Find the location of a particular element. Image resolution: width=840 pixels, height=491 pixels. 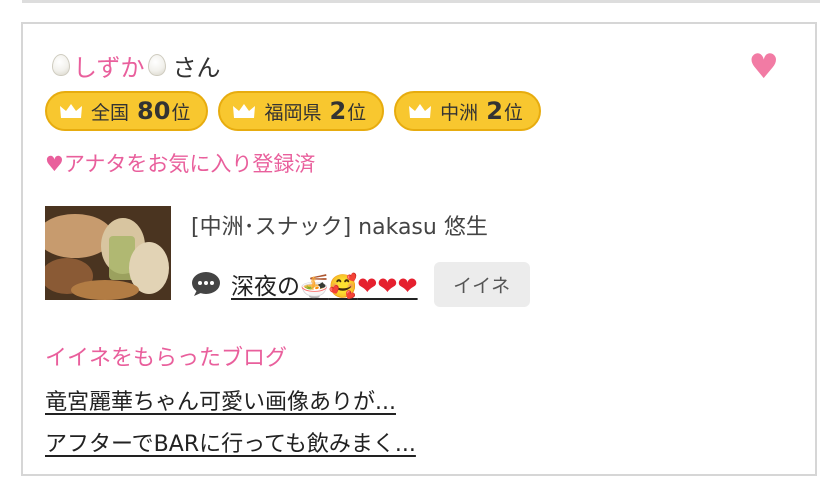

cast-honorific: さん is located at coordinates (196, 67).